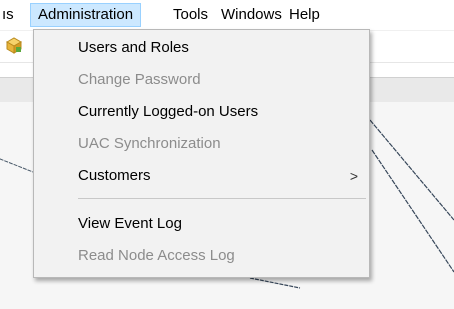 The width and height of the screenshot is (454, 309). What do you see at coordinates (201, 80) in the screenshot?
I see `menu-item-change-password: Change Password` at bounding box center [201, 80].